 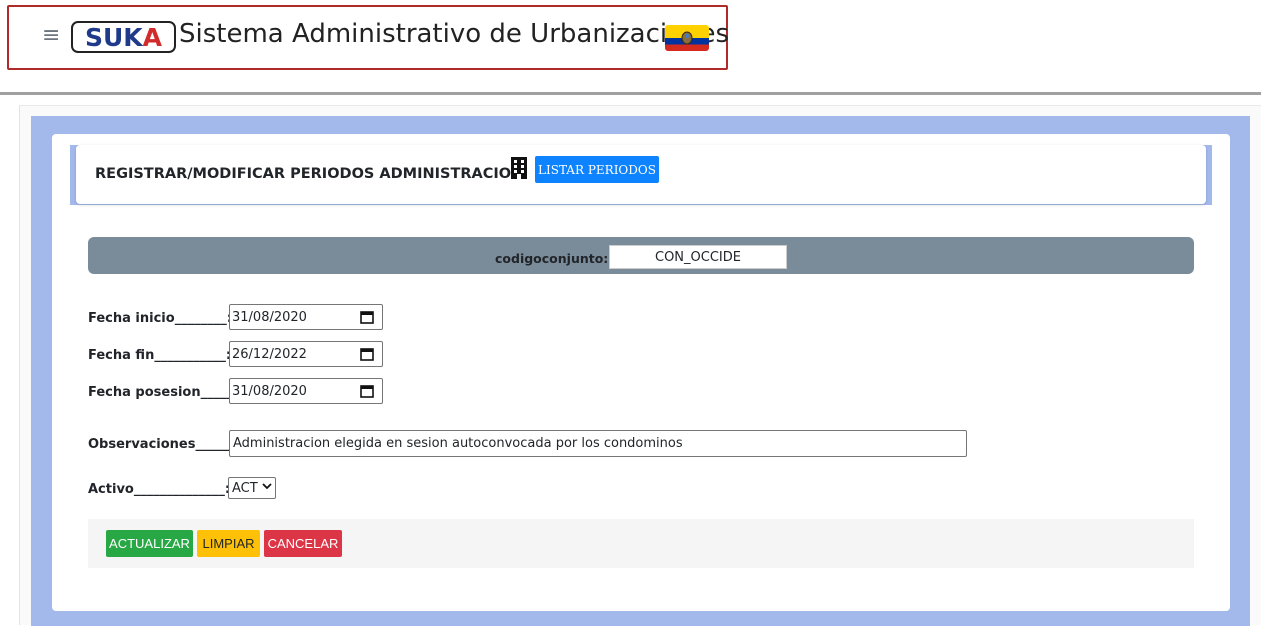 I want to click on fecha-inicio-input: 31/08/2020, so click(x=306, y=317).